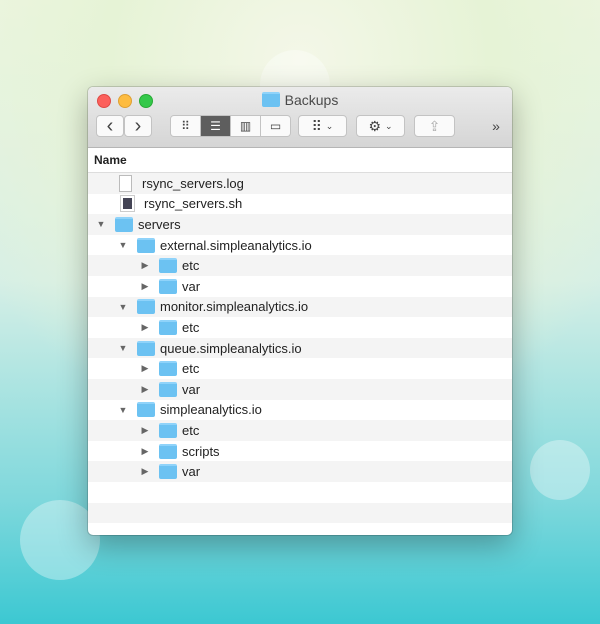 This screenshot has height=624, width=600. I want to click on list-item: ▼ monitor.simpleanalytics.io, so click(300, 307).